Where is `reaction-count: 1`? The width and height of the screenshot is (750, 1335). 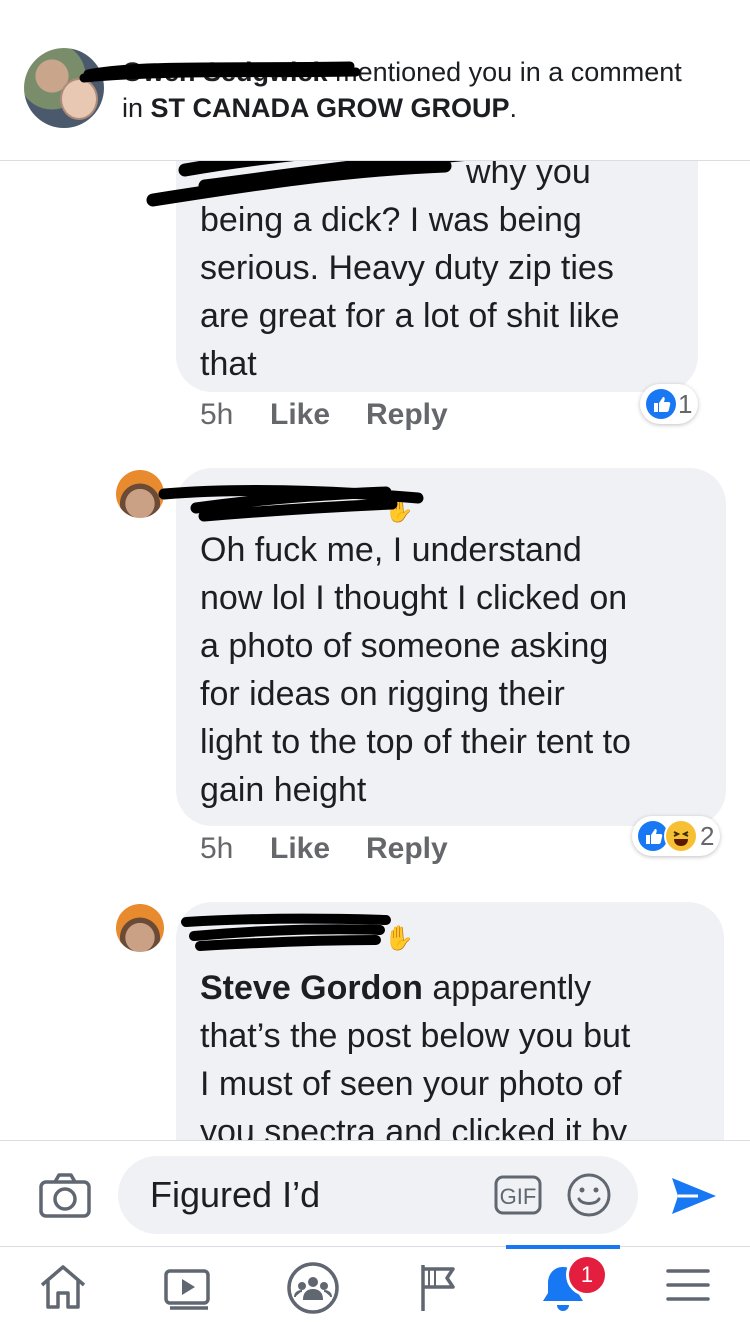
reaction-count: 1 is located at coordinates (685, 403).